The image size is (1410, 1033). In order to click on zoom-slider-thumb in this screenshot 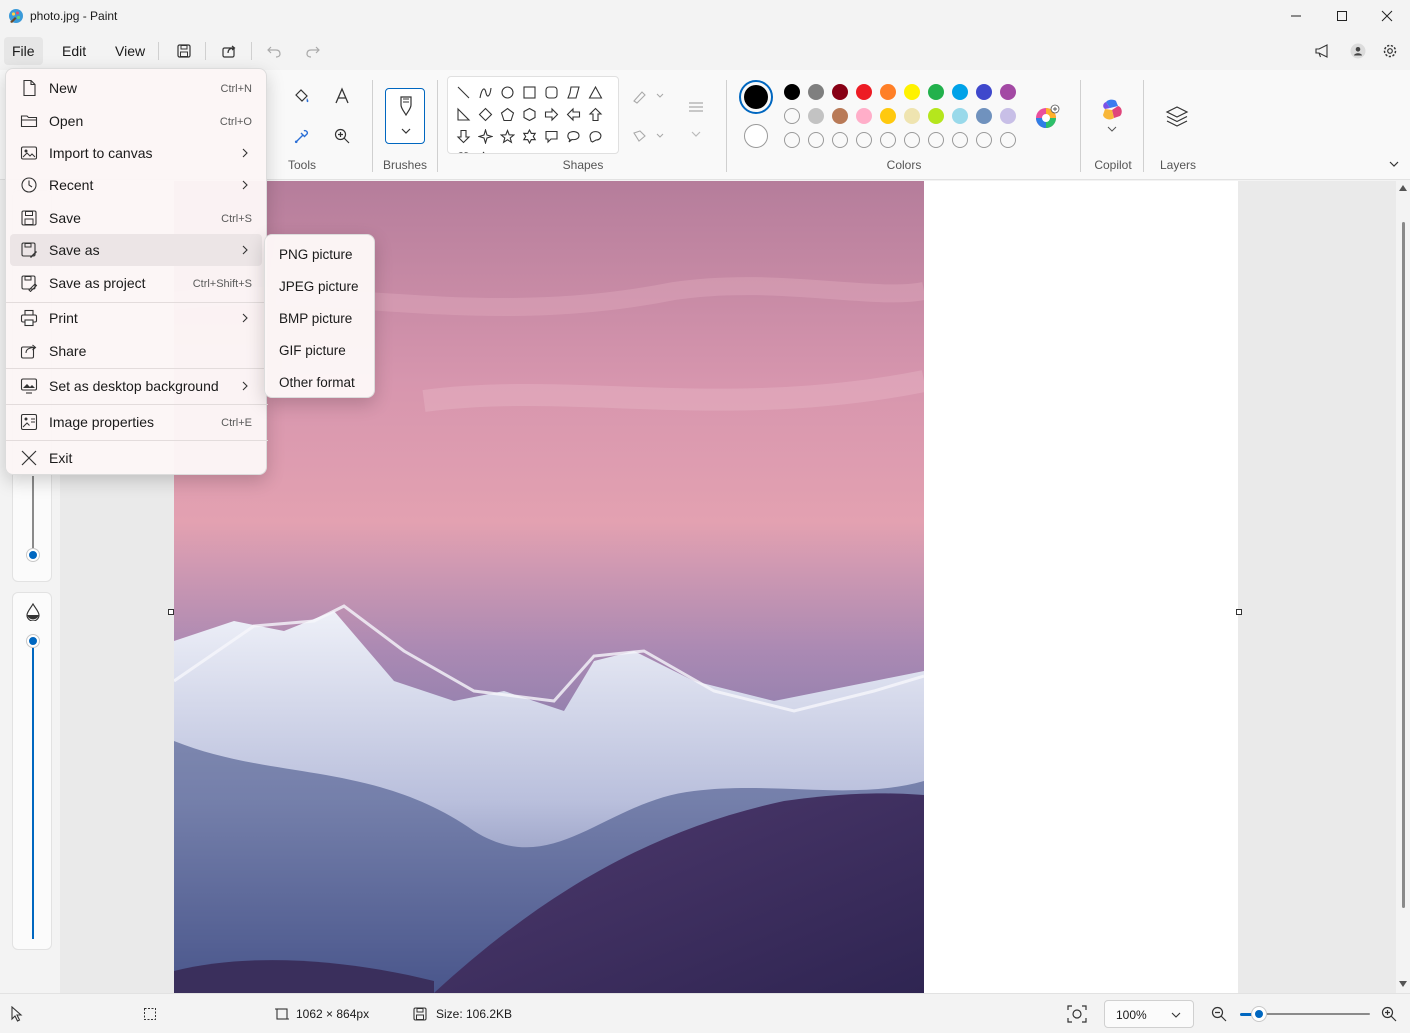, I will do `click(1259, 1014)`.